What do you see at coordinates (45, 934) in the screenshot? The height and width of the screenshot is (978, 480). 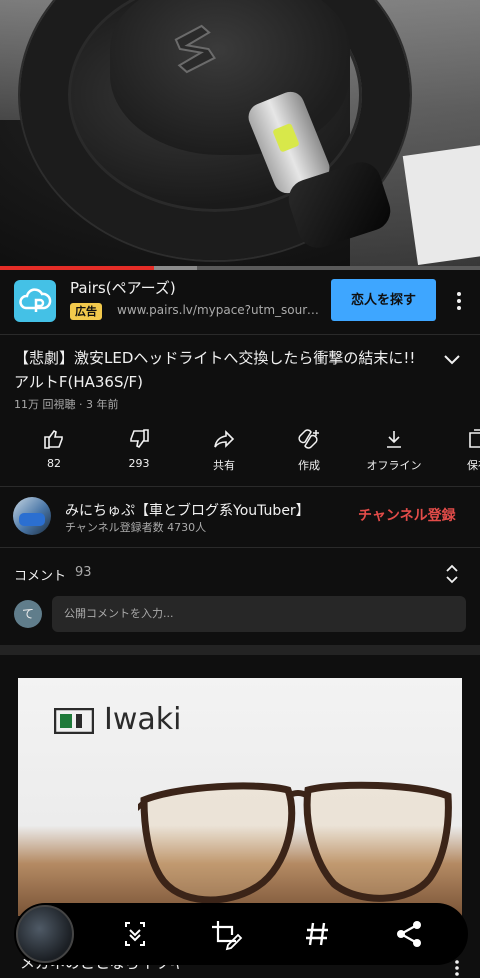 I see `screenshot-preview` at bounding box center [45, 934].